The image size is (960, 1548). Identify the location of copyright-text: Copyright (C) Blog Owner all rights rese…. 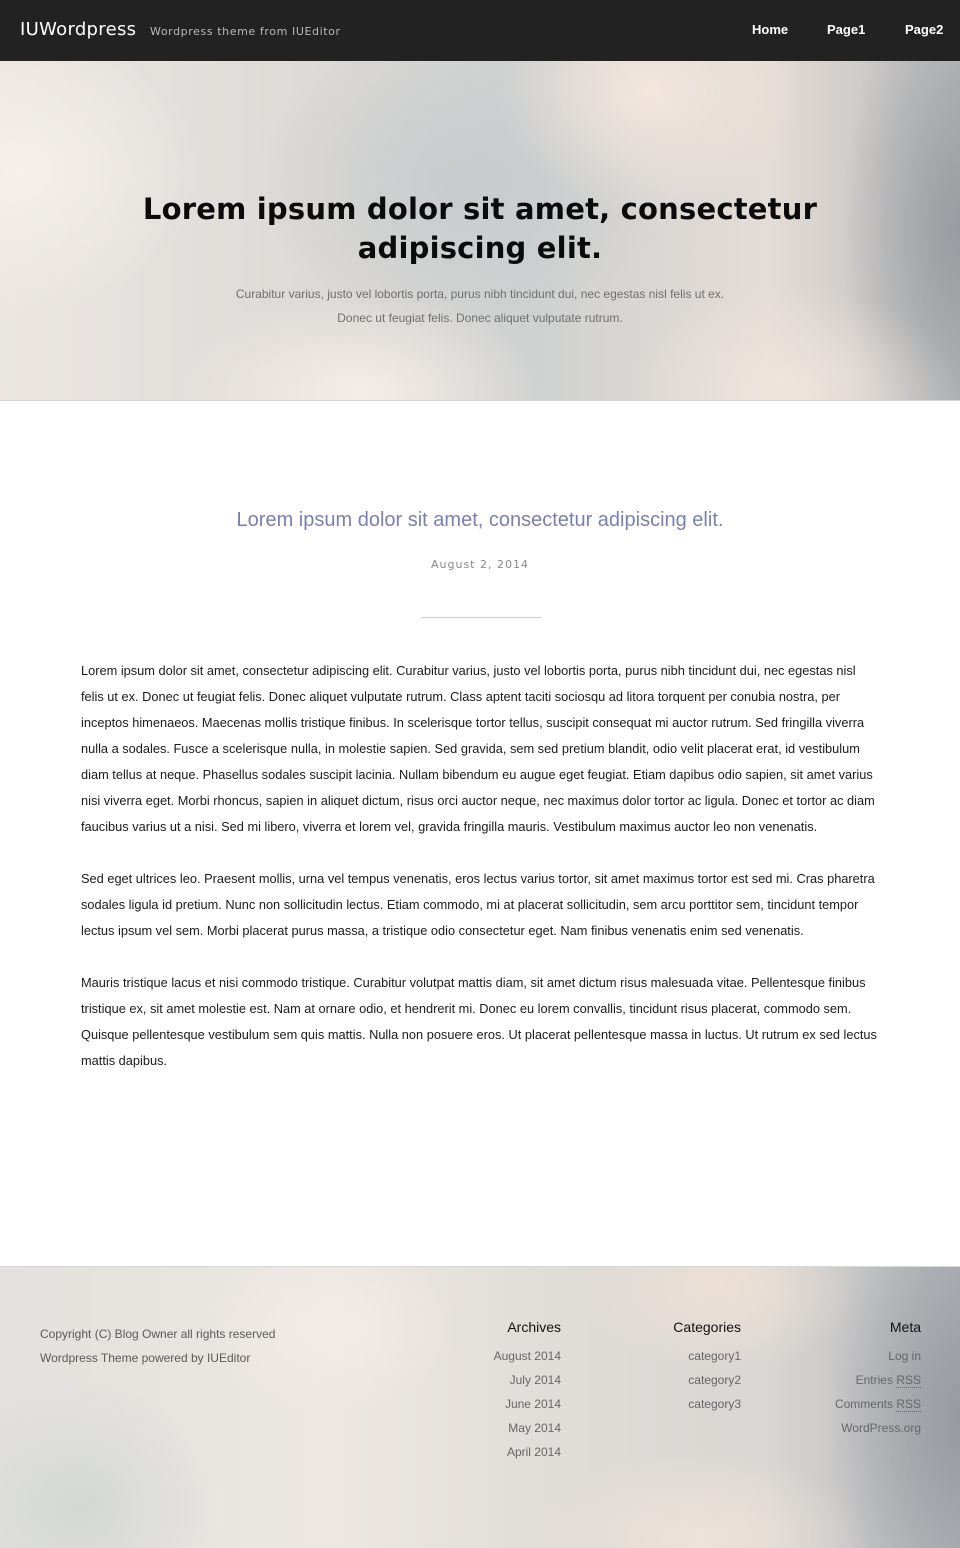
(158, 1334).